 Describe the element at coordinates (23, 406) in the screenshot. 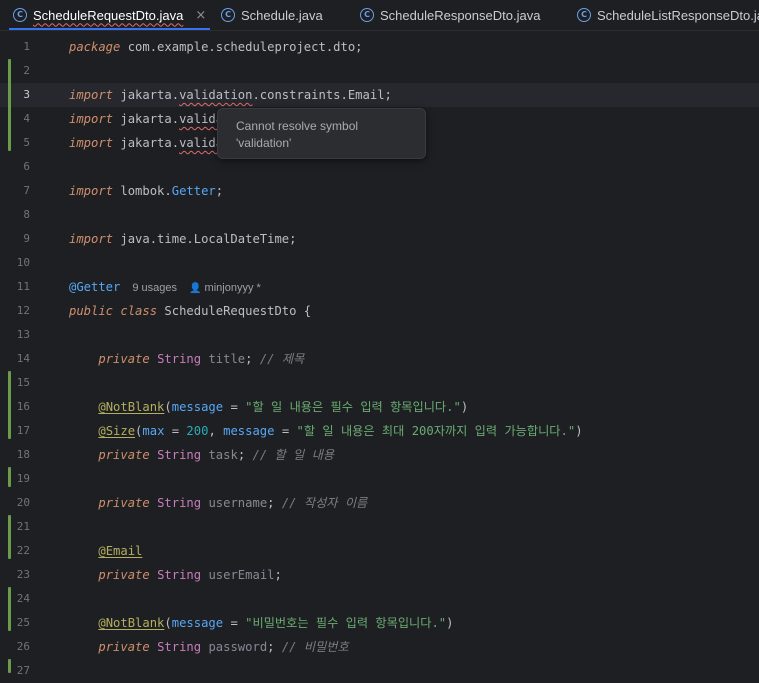

I see `line-number: 16` at that location.